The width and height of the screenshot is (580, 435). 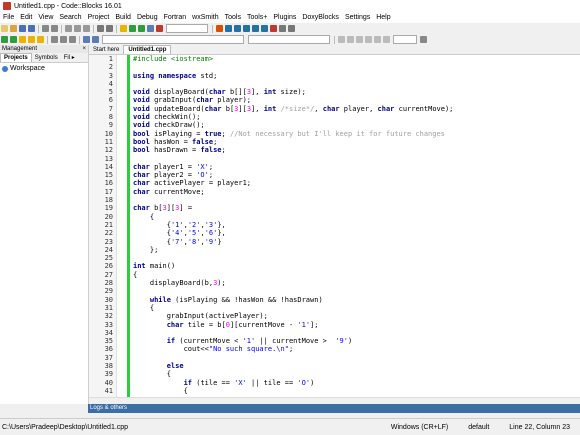 What do you see at coordinates (4, 39) in the screenshot?
I see `jump-back-icon` at bounding box center [4, 39].